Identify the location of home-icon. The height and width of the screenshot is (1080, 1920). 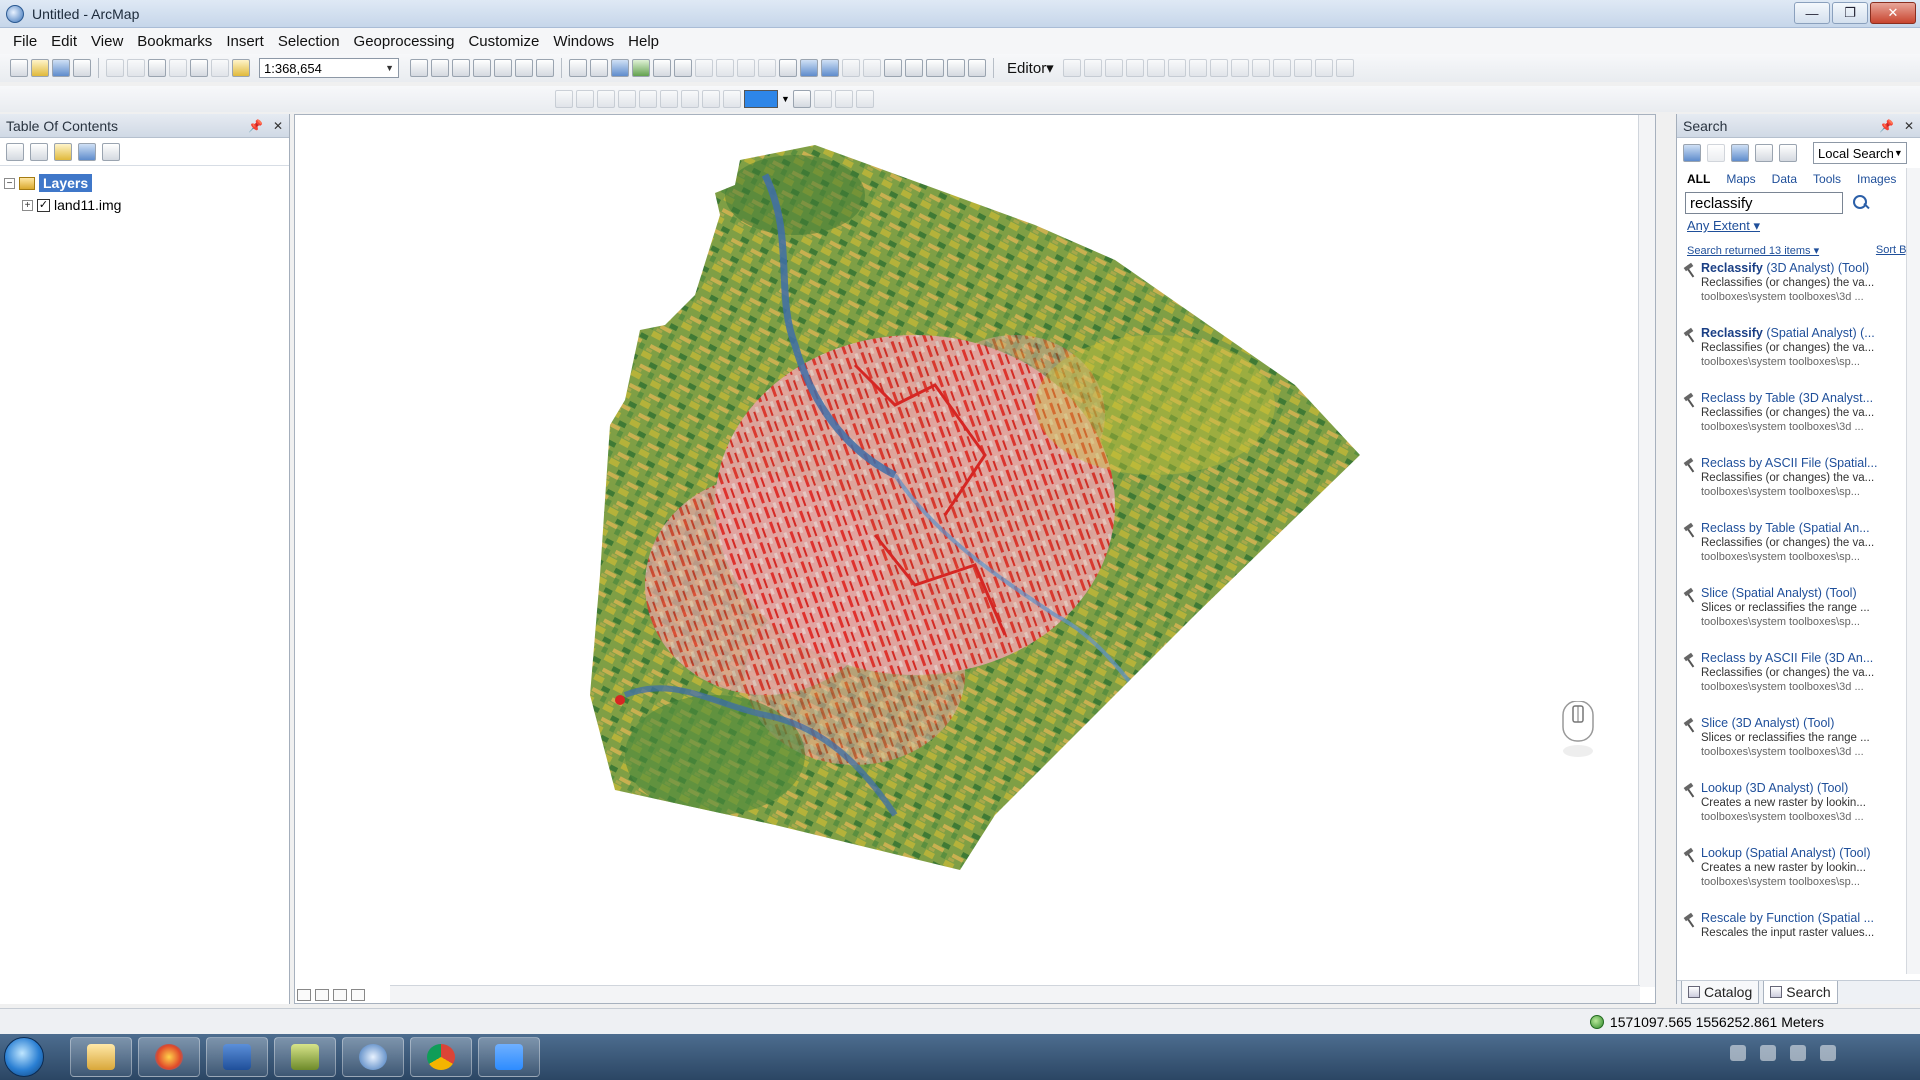
(1740, 153).